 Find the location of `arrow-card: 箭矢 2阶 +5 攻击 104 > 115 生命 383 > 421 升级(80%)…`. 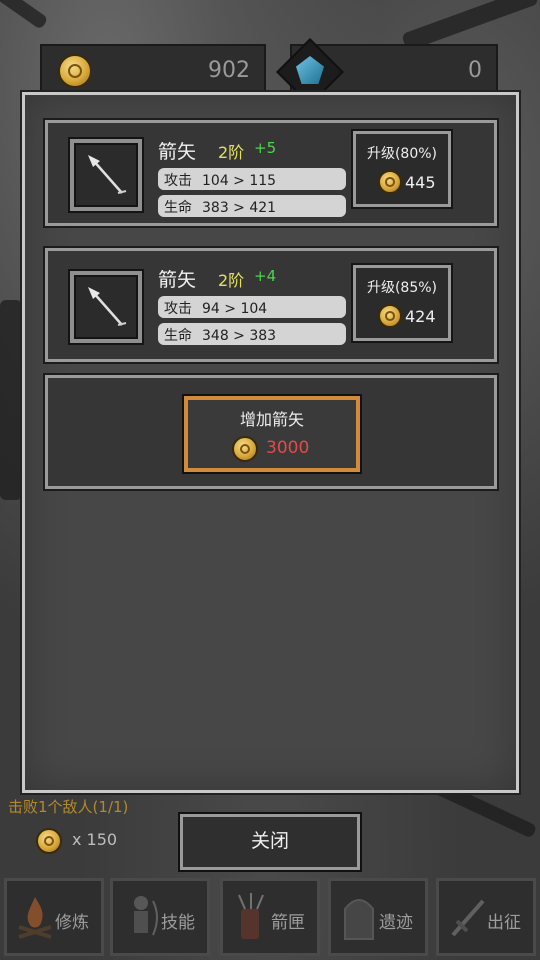

arrow-card: 箭矢 2阶 +5 攻击 104 > 115 生命 383 > 421 升级(80%)… is located at coordinates (271, 173).